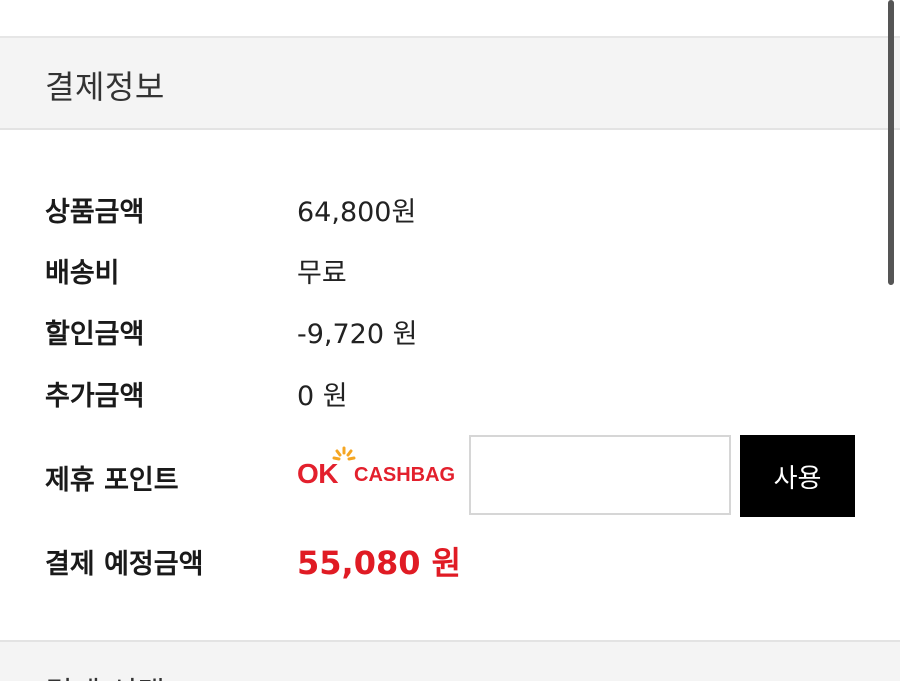  I want to click on extra-amount-label: 추가금액, so click(95, 396).